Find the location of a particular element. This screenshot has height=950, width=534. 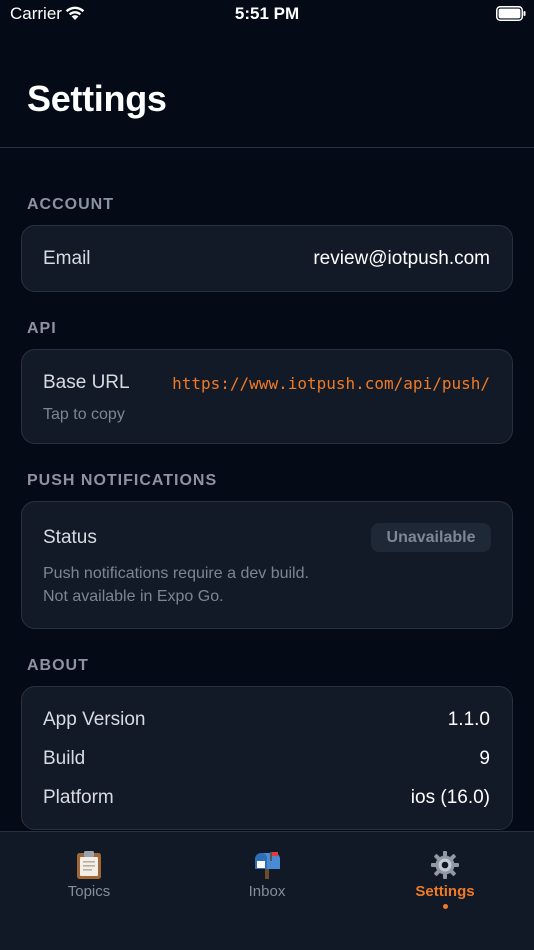

base-url-value: https://www.iotpush.com/api/push/ is located at coordinates (331, 383).